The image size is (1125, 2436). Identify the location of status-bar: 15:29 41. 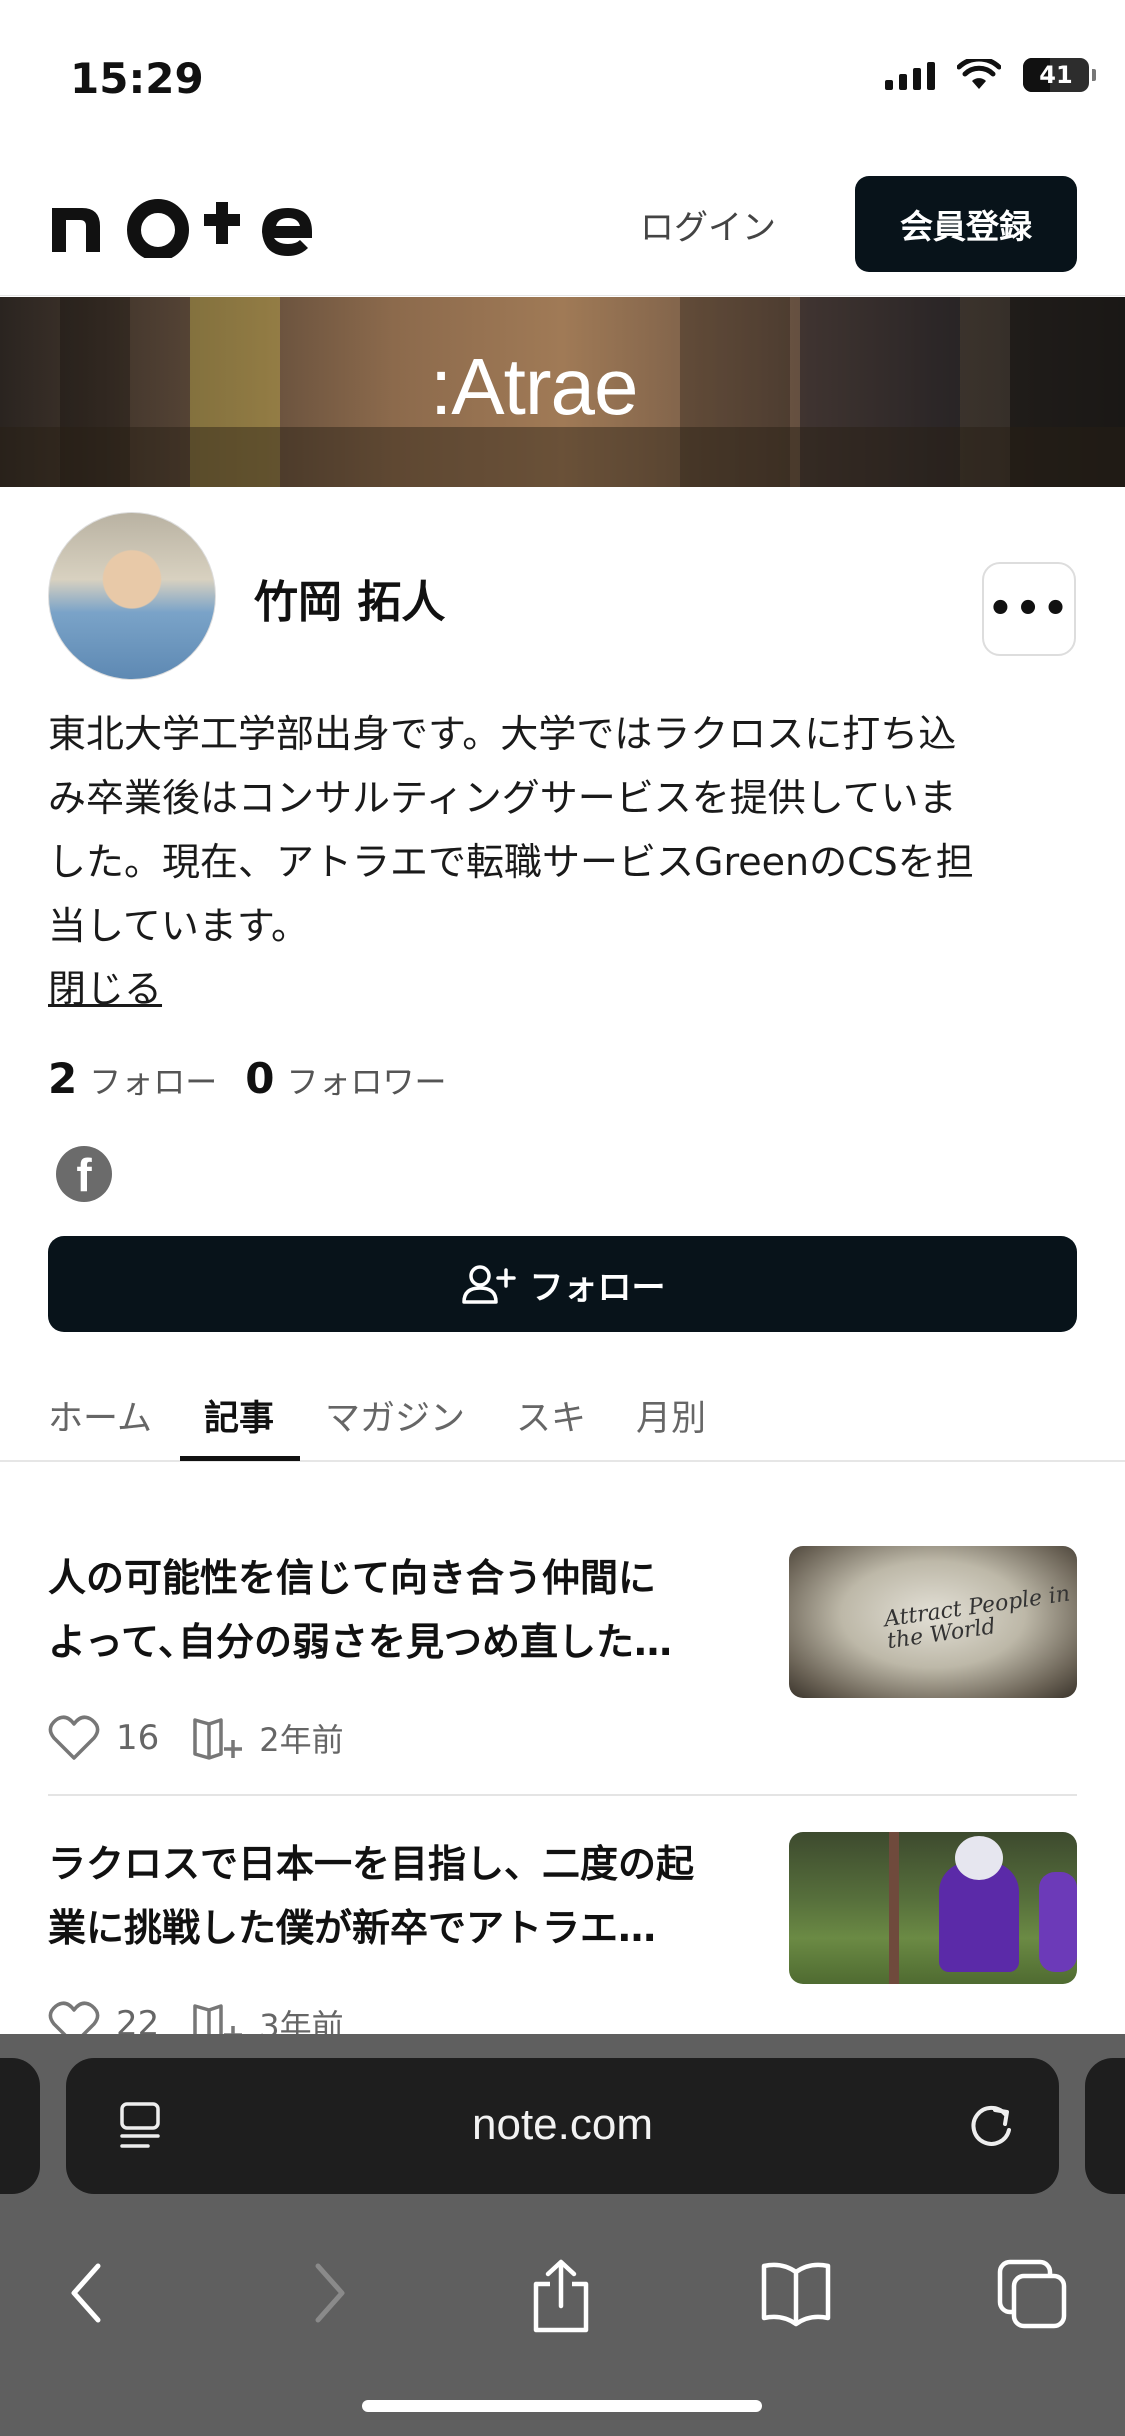
(562, 75).